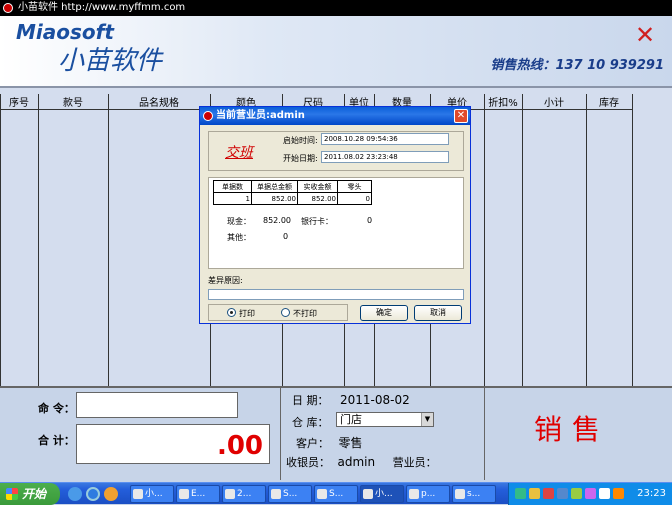 The width and height of the screenshot is (672, 505). I want to click on start-button: 开始, so click(30, 494).